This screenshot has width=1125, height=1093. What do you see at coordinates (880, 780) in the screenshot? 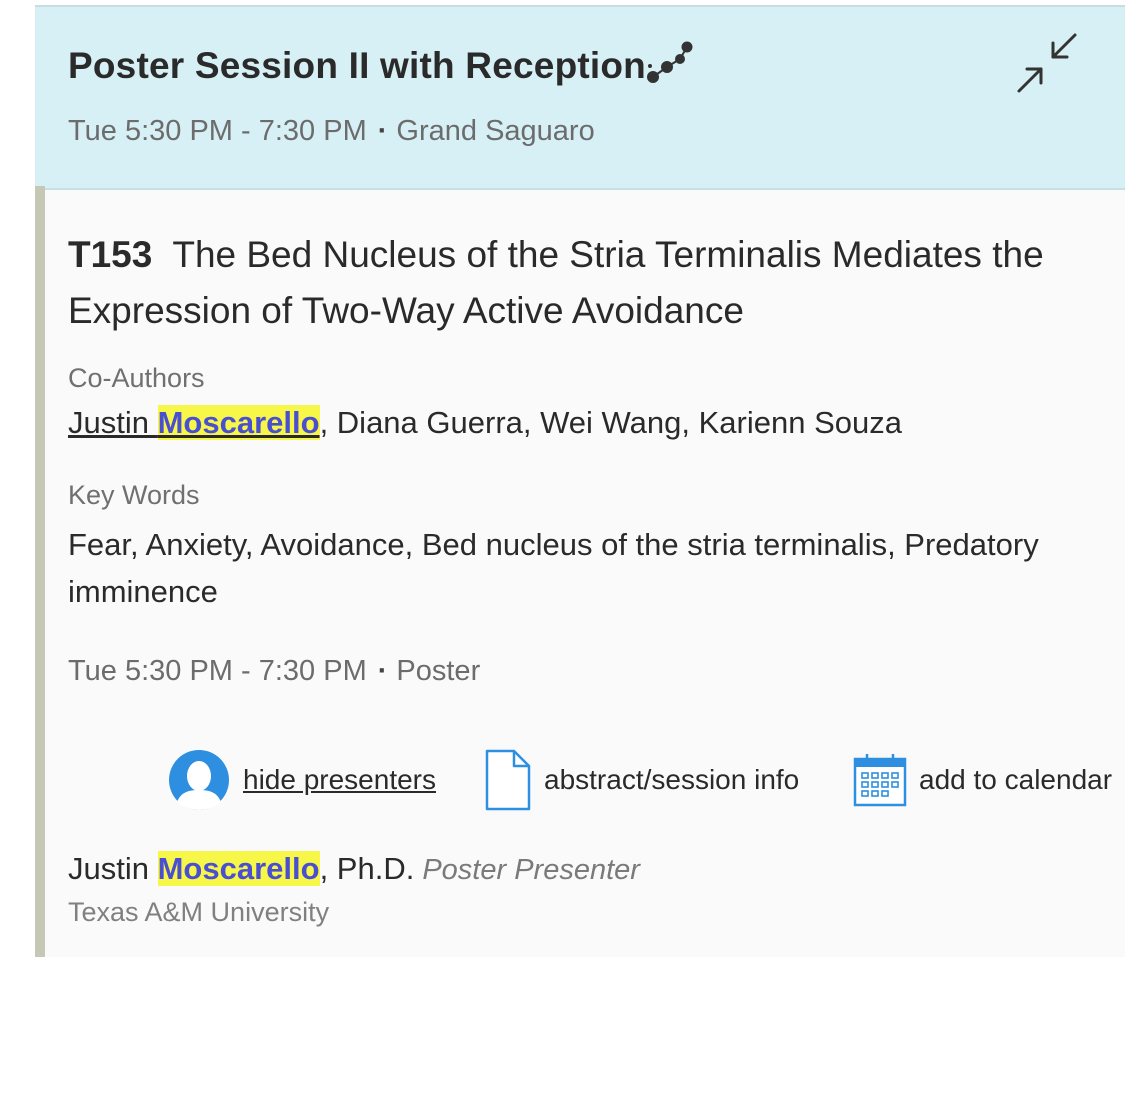
I see `calendar-icon` at bounding box center [880, 780].